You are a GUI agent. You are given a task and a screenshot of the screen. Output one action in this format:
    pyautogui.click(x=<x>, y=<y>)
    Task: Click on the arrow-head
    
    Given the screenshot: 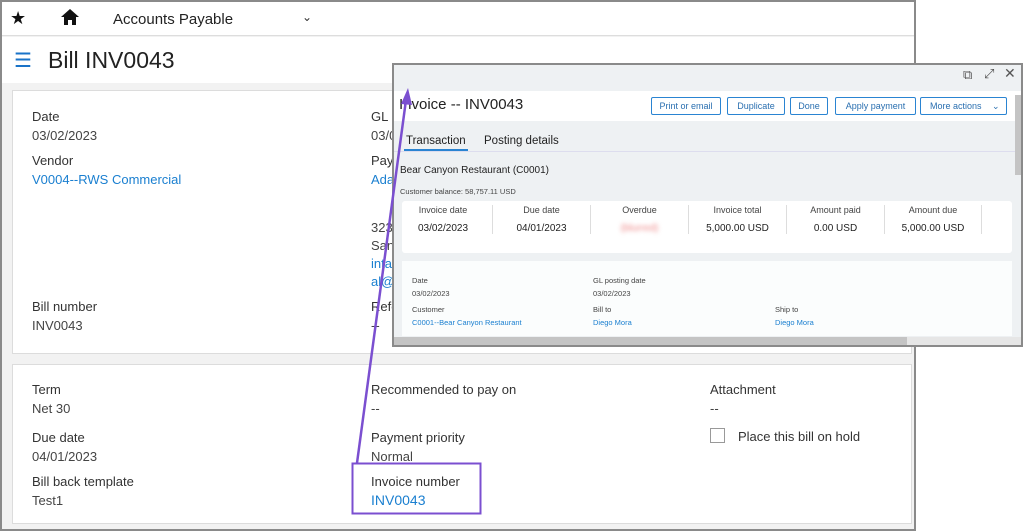 What is the action you would take?
    pyautogui.click(x=406, y=96)
    